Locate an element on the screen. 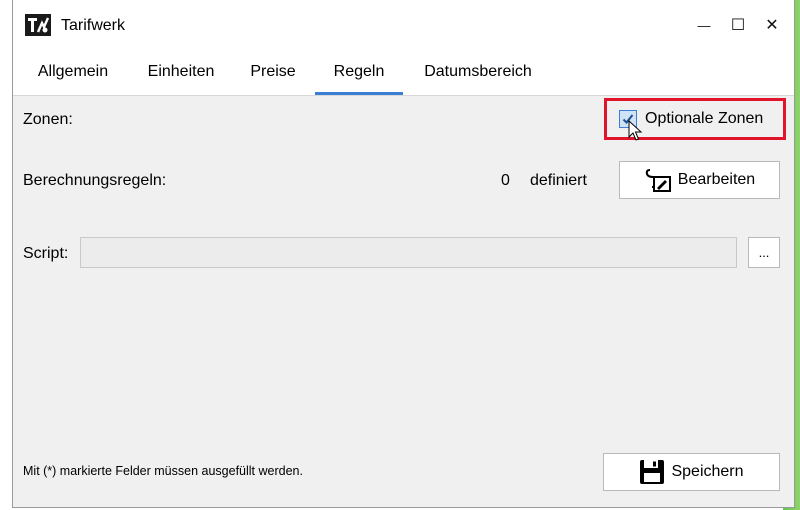 This screenshot has height=510, width=800. tab-allgemein: Allgemein is located at coordinates (73, 71).